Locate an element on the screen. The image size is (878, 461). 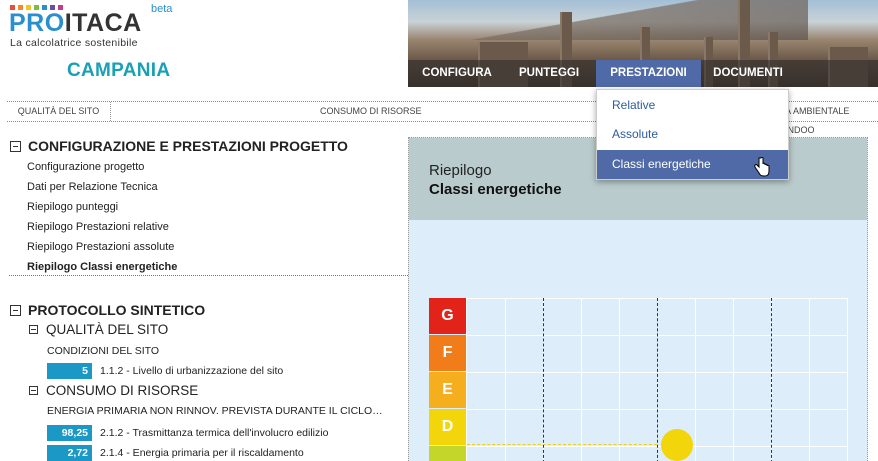
link-riepilogo-punteggi: Riepilogo punteggi is located at coordinates (72, 207).